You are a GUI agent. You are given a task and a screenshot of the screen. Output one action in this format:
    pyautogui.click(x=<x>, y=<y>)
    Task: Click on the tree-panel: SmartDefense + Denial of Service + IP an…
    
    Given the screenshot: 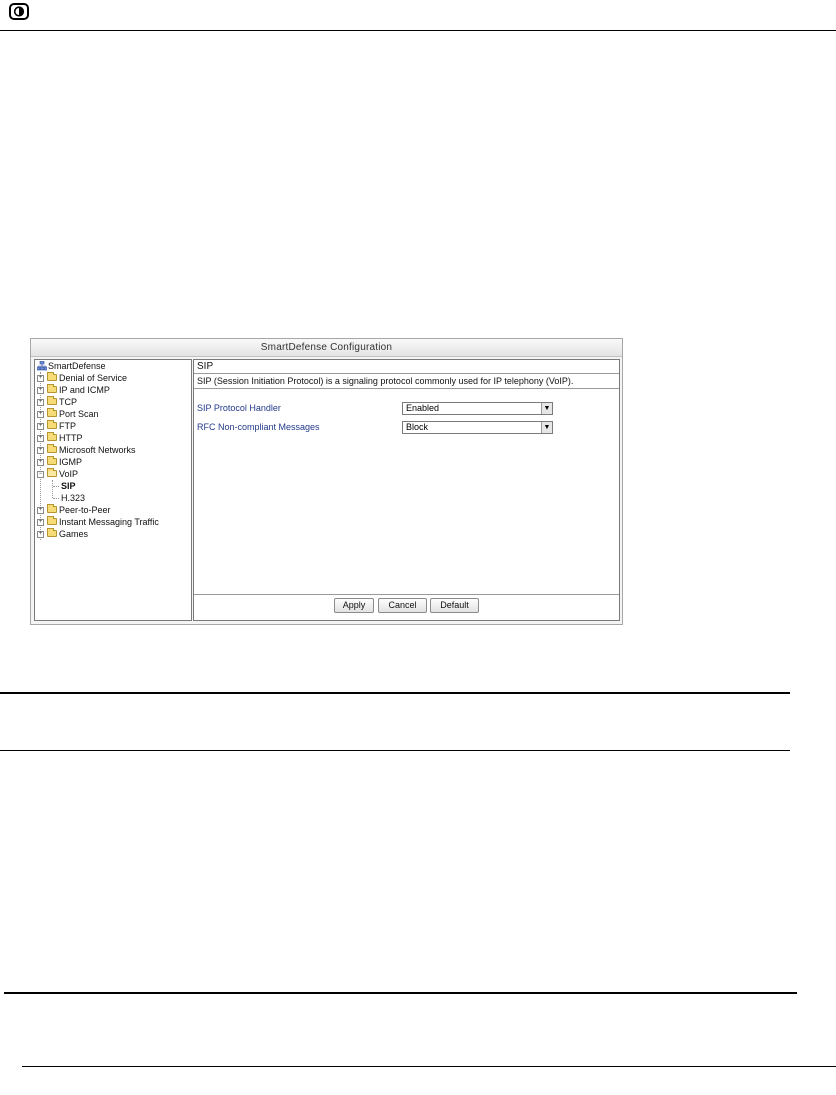 What is the action you would take?
    pyautogui.click(x=113, y=490)
    